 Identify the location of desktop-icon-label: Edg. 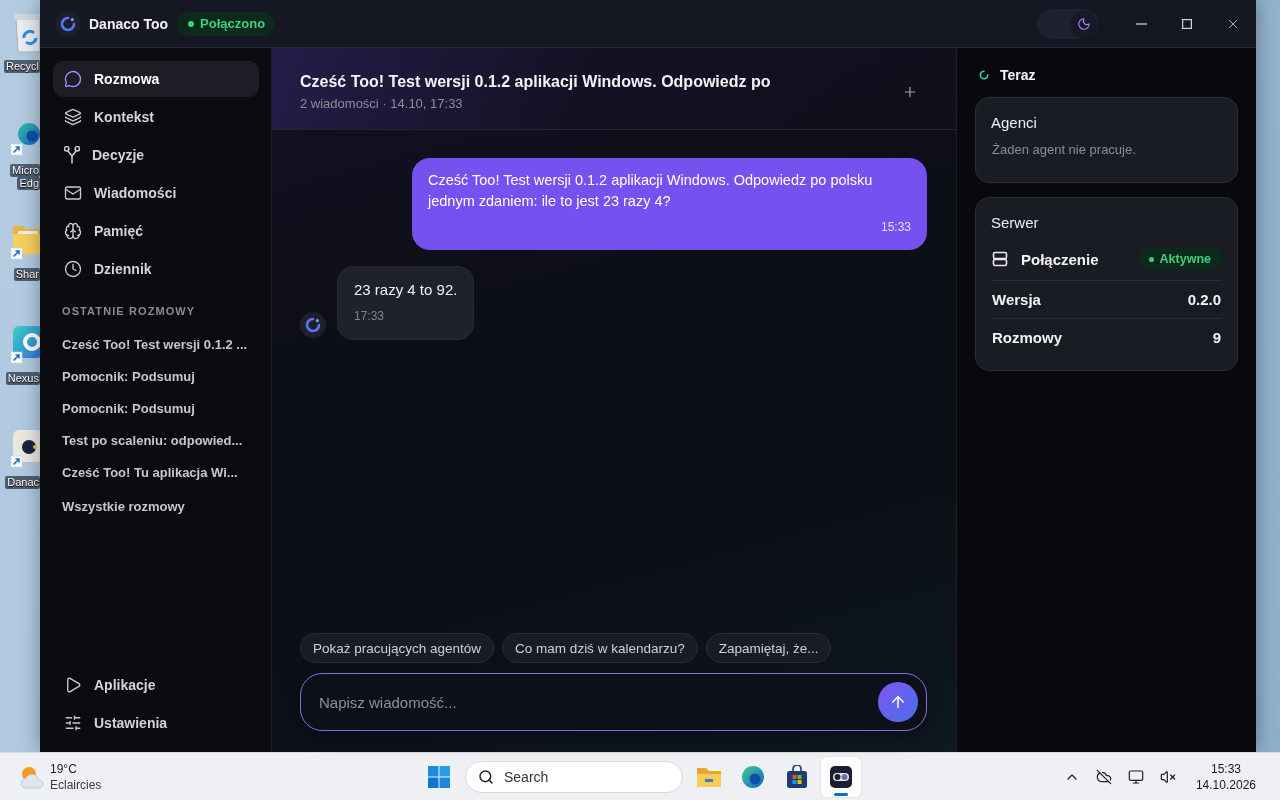
(28, 183).